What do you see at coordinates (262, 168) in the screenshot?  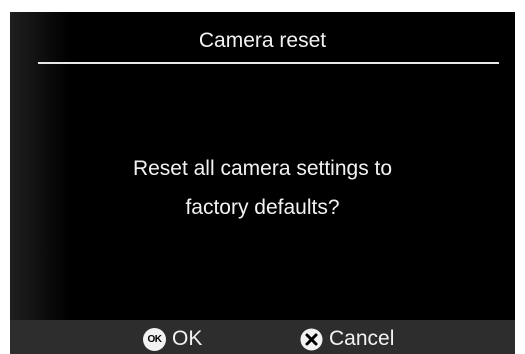 I see `message-line-1: Reset all camera settings to` at bounding box center [262, 168].